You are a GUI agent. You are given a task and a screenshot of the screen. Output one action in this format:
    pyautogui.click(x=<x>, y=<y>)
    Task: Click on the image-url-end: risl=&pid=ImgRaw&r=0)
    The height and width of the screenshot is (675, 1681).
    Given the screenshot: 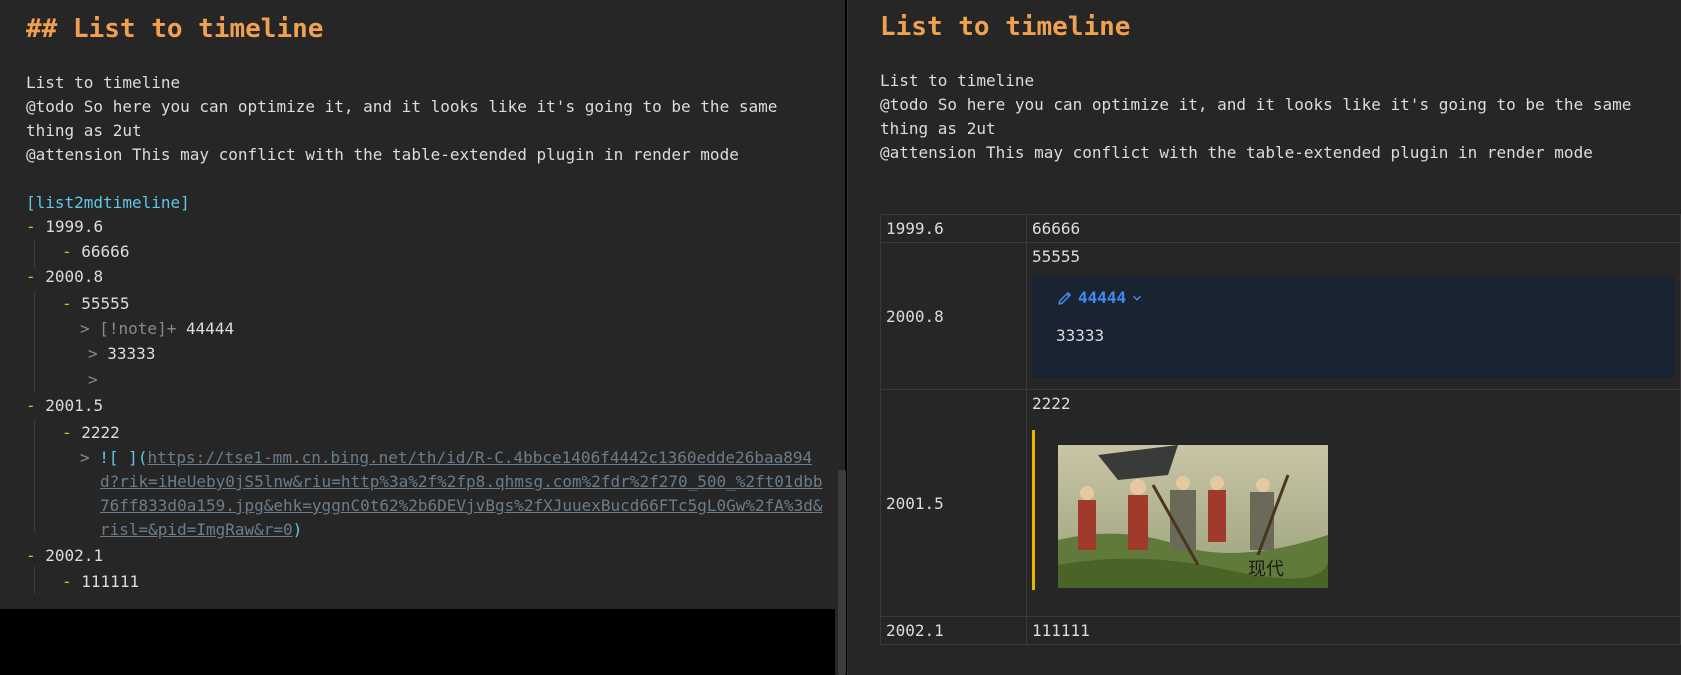 What is the action you would take?
    pyautogui.click(x=201, y=530)
    